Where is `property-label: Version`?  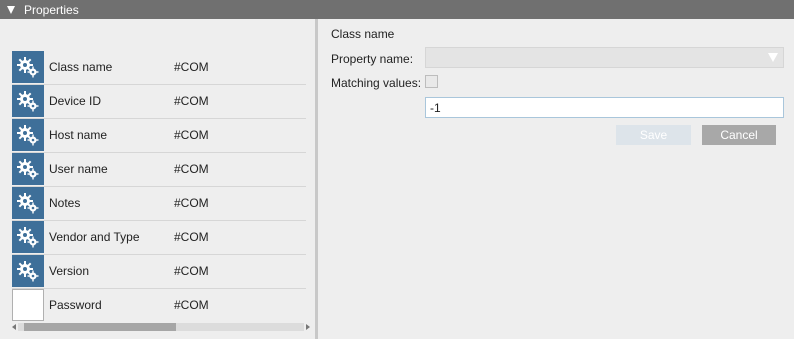
property-label: Version is located at coordinates (69, 271).